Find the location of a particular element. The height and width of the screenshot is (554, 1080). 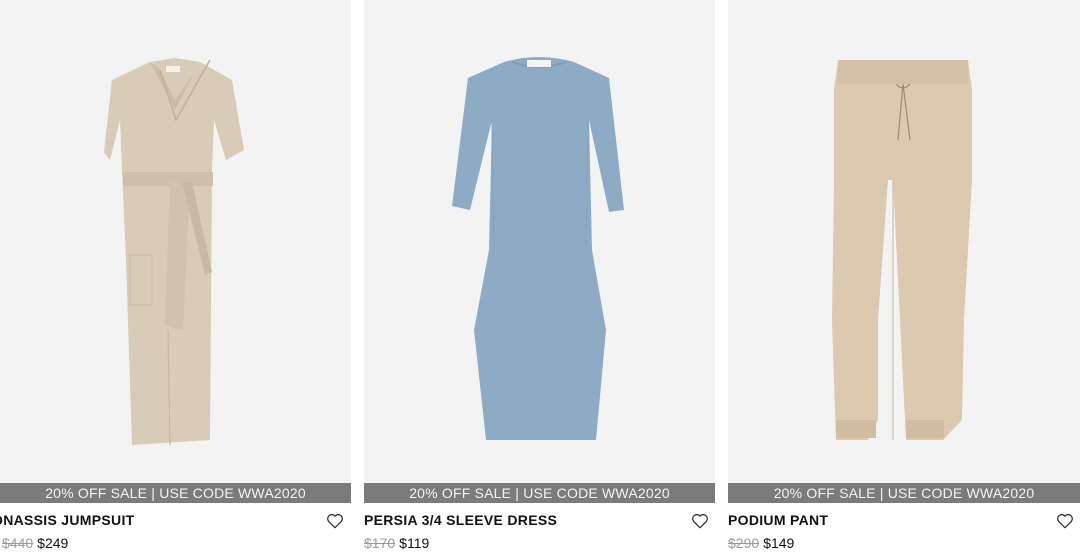

sale-price: $149 is located at coordinates (779, 543).